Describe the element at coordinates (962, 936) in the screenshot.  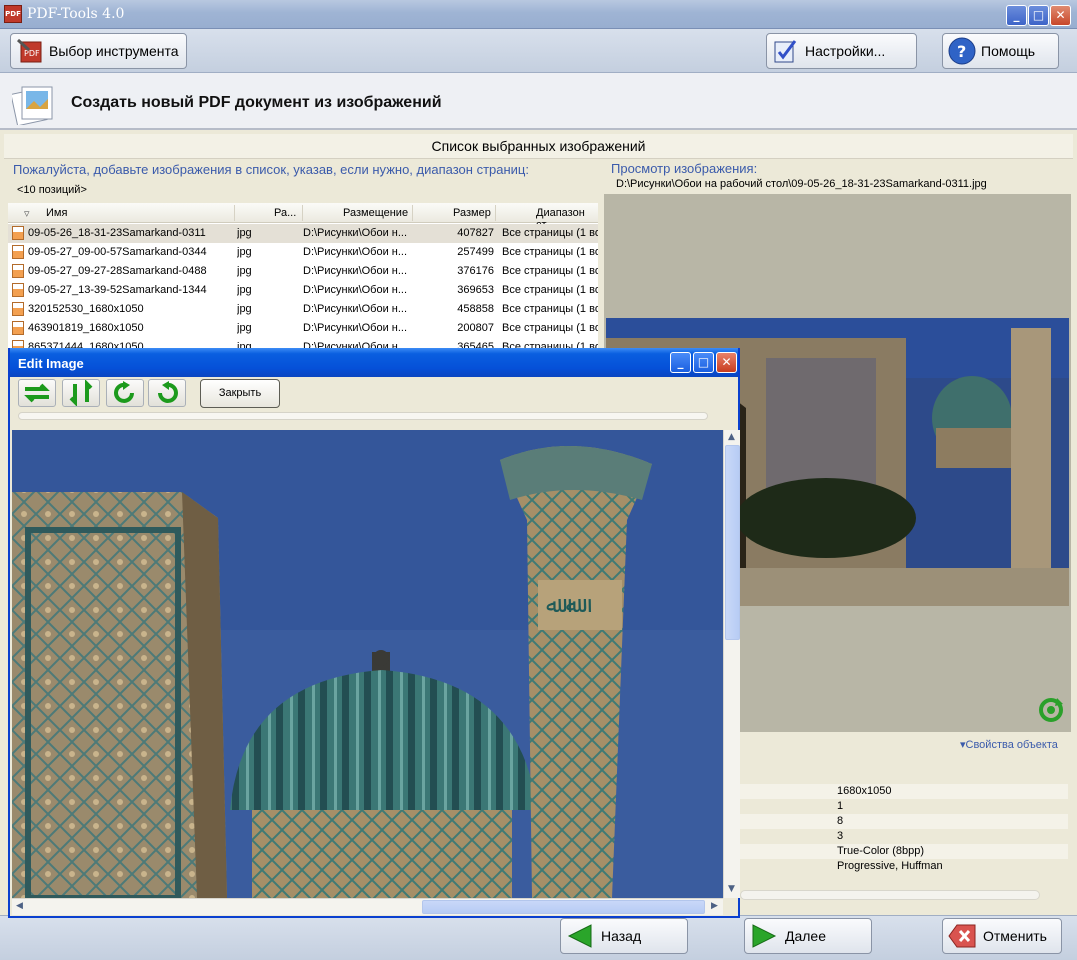
I see `cancel-icon` at that location.